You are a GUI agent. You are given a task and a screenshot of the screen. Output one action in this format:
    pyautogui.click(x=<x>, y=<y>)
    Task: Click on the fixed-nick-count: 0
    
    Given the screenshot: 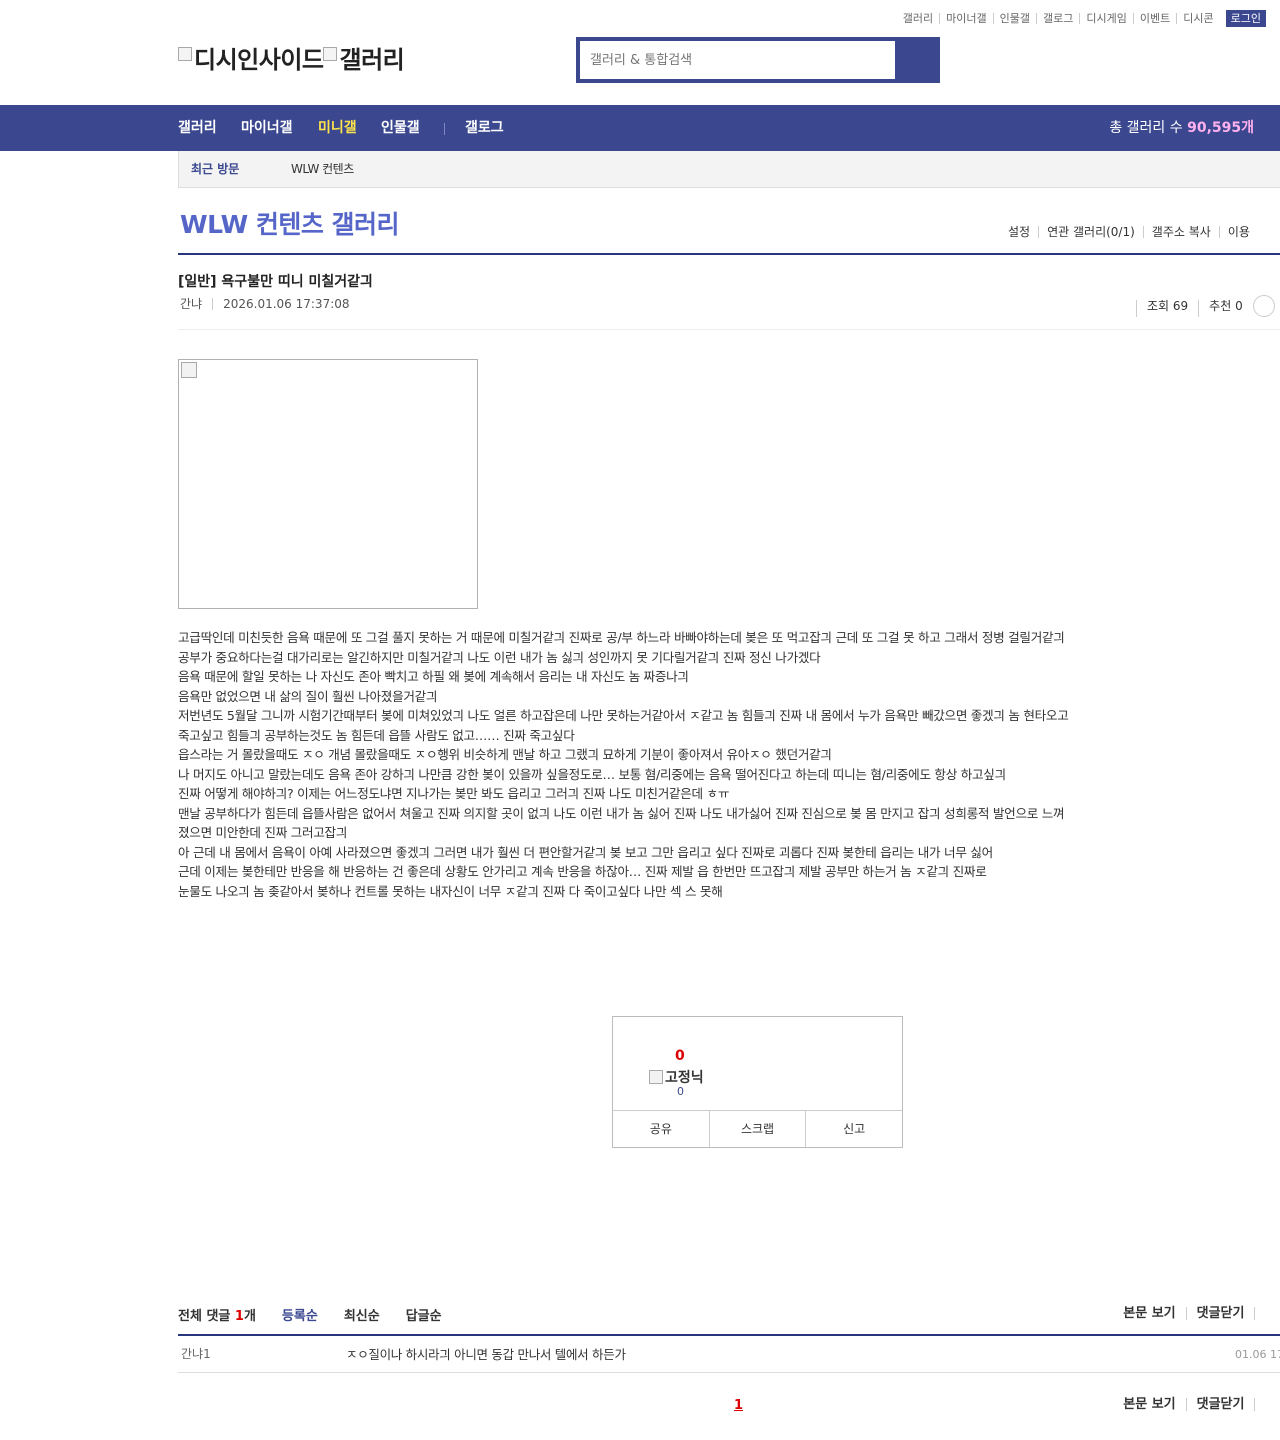 What is the action you would take?
    pyautogui.click(x=680, y=1091)
    